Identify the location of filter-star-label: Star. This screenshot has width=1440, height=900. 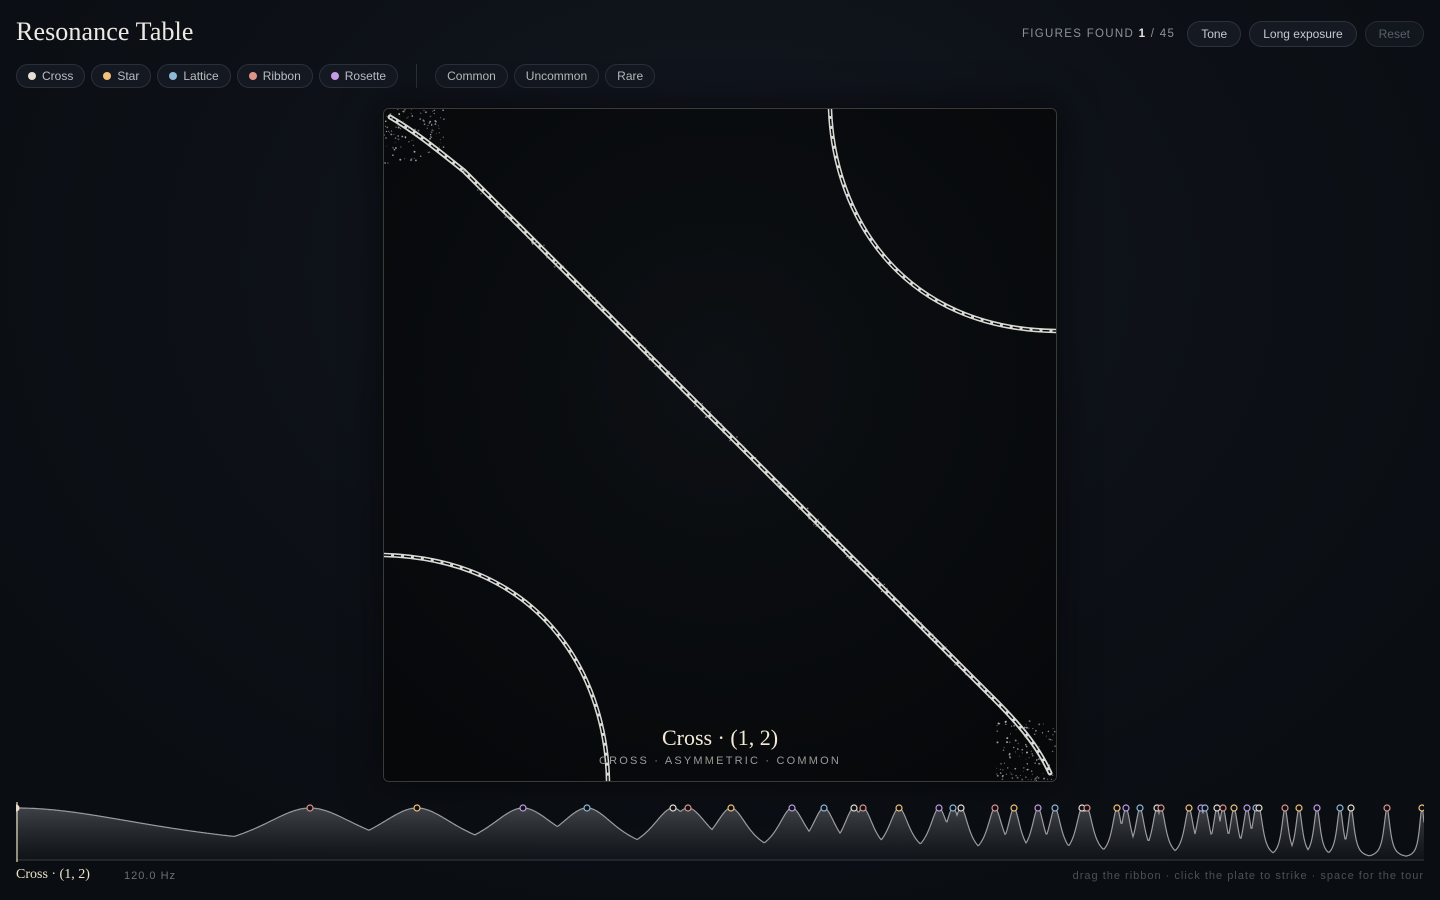
(128, 76).